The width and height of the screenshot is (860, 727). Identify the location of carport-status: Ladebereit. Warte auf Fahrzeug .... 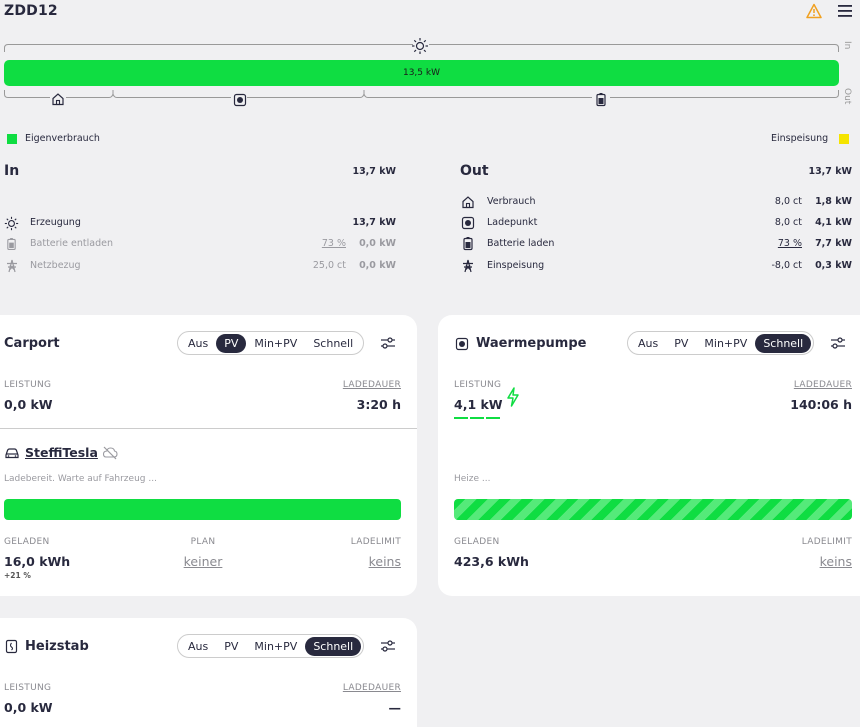
(80, 479).